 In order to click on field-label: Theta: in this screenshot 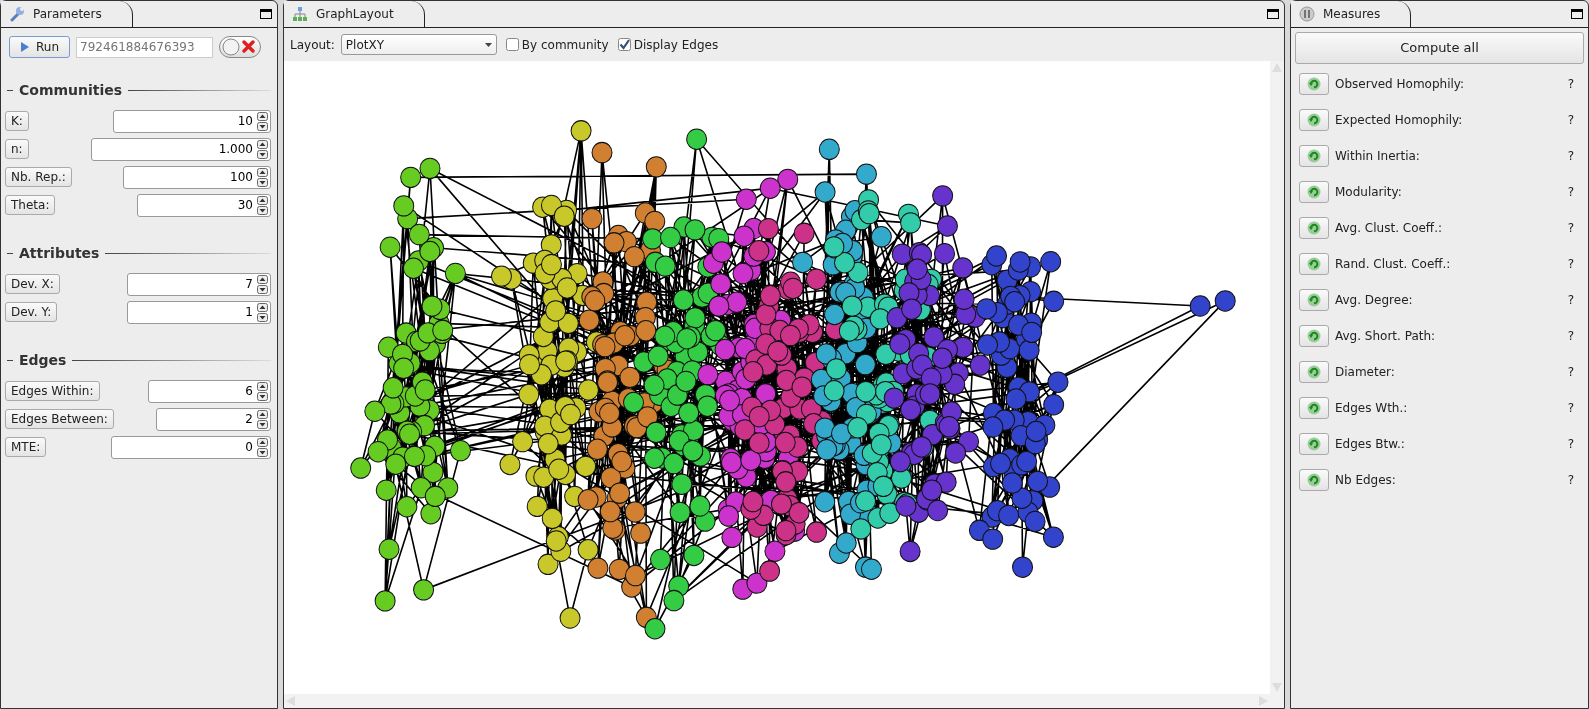, I will do `click(30, 205)`.